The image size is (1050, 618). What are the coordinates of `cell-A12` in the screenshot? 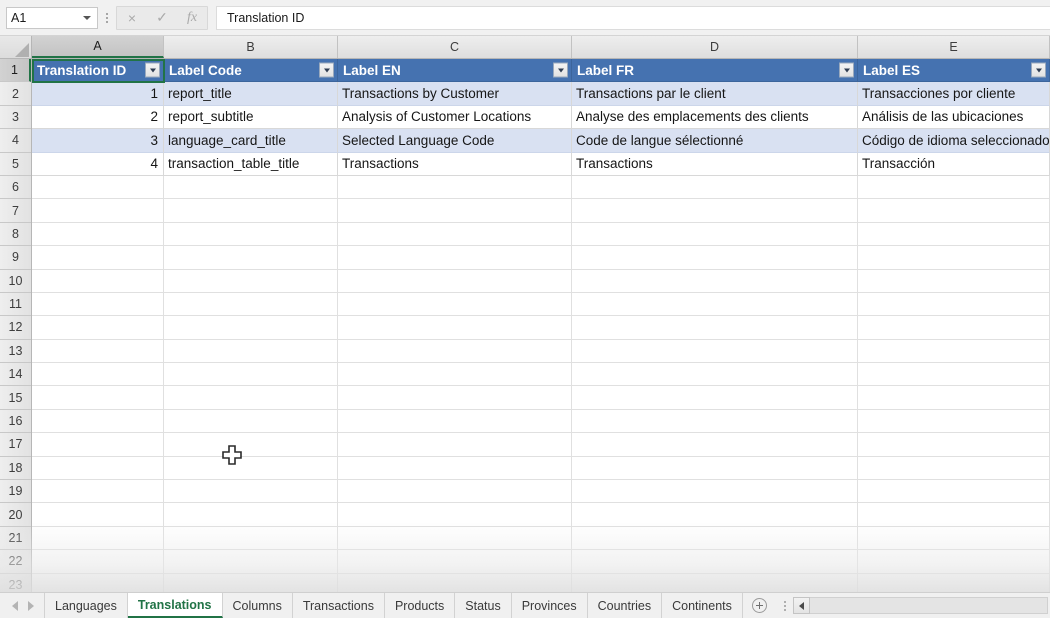 It's located at (98, 328).